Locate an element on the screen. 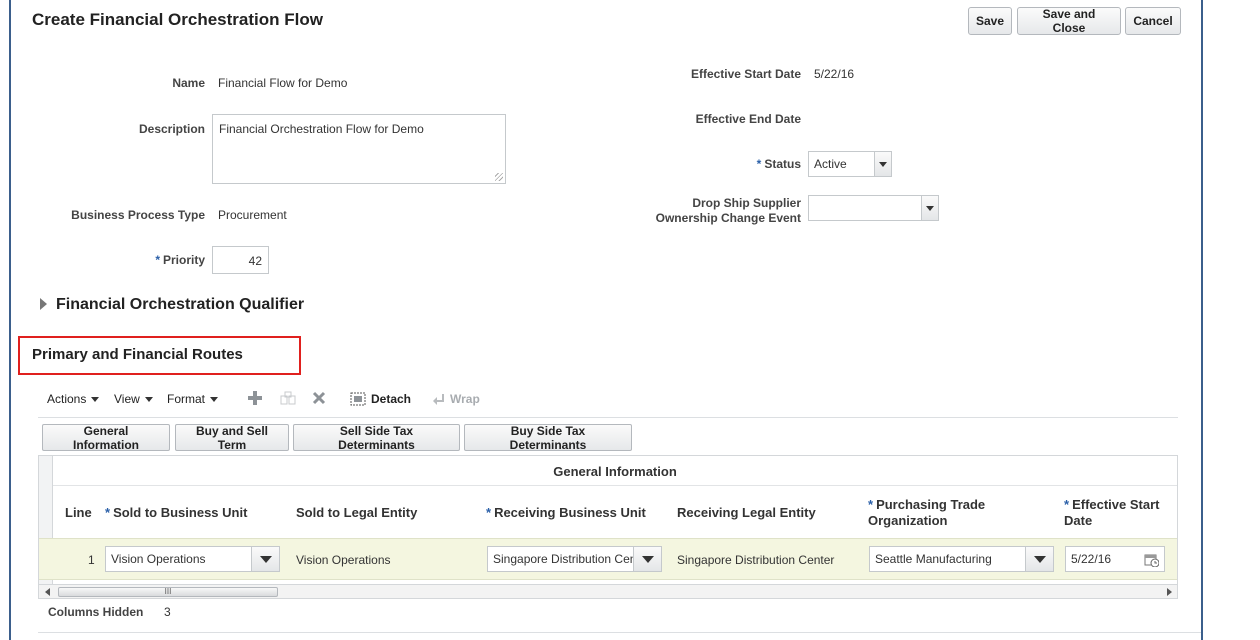 The height and width of the screenshot is (640, 1260). scroll-left-icon is located at coordinates (47, 592).